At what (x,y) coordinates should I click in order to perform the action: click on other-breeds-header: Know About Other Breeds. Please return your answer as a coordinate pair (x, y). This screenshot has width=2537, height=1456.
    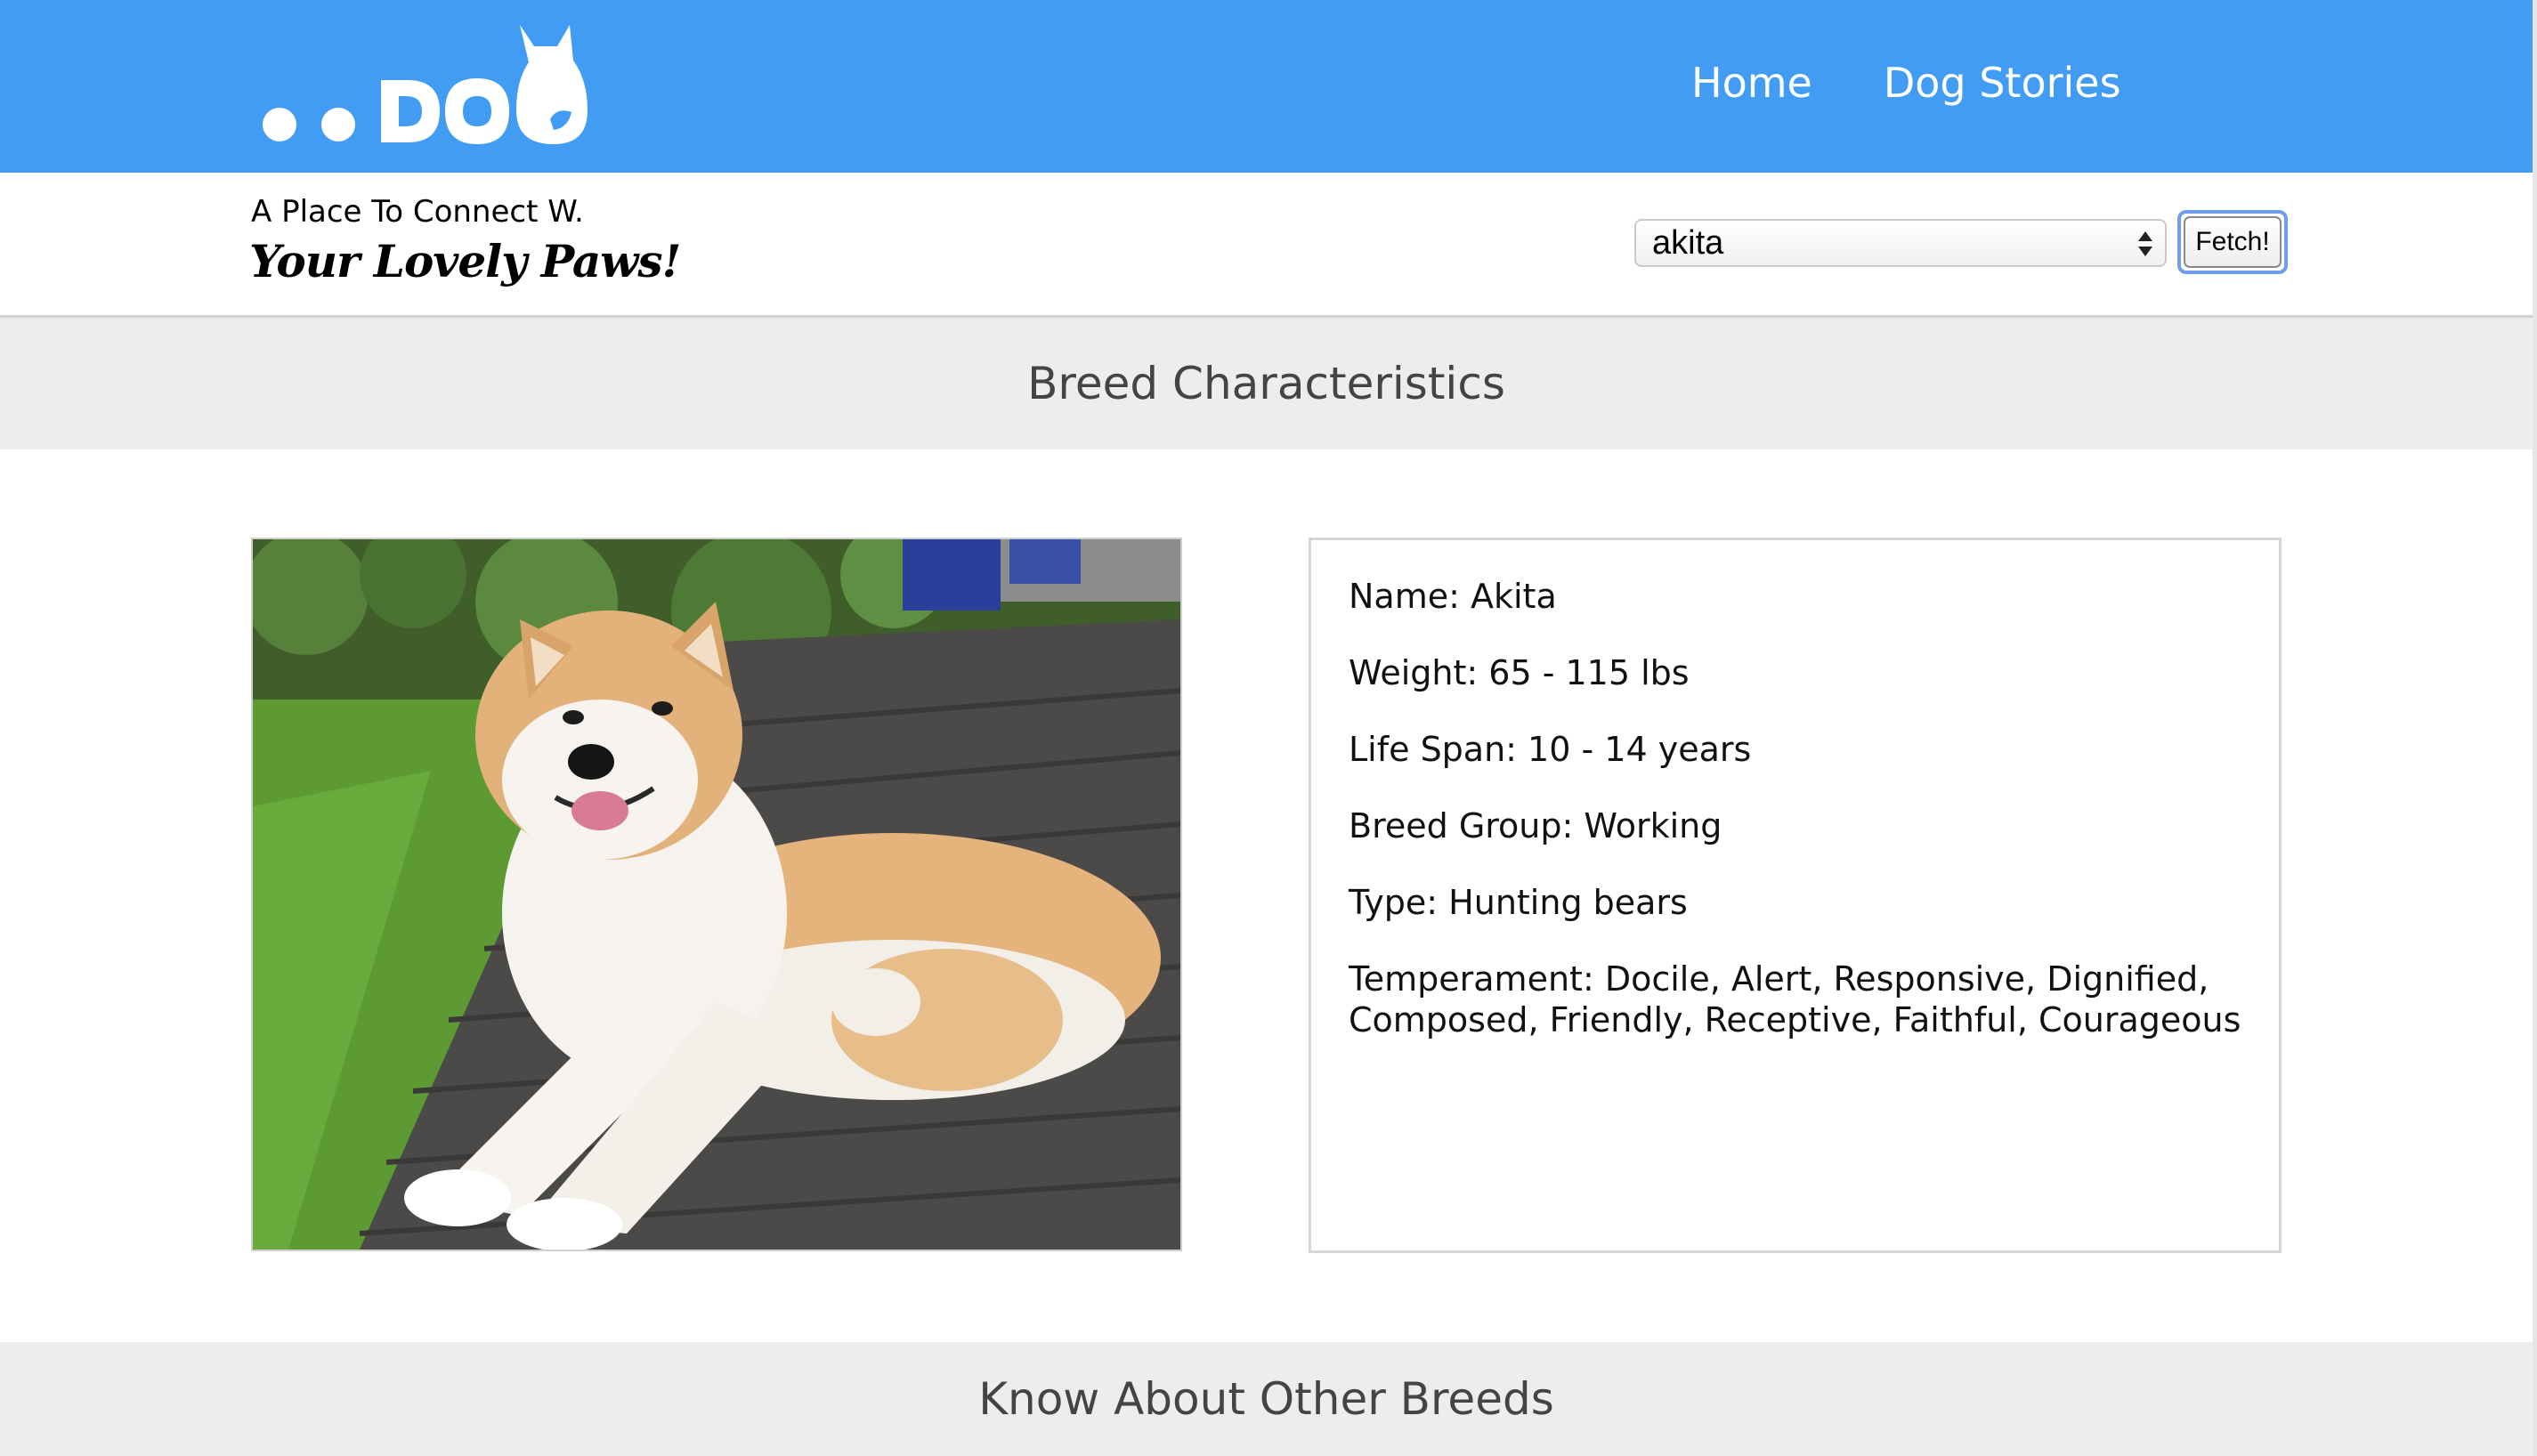
    Looking at the image, I should click on (1266, 1399).